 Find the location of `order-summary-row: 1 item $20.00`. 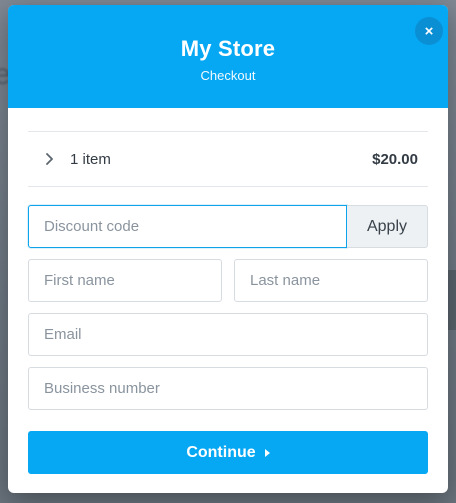

order-summary-row: 1 item $20.00 is located at coordinates (228, 159).